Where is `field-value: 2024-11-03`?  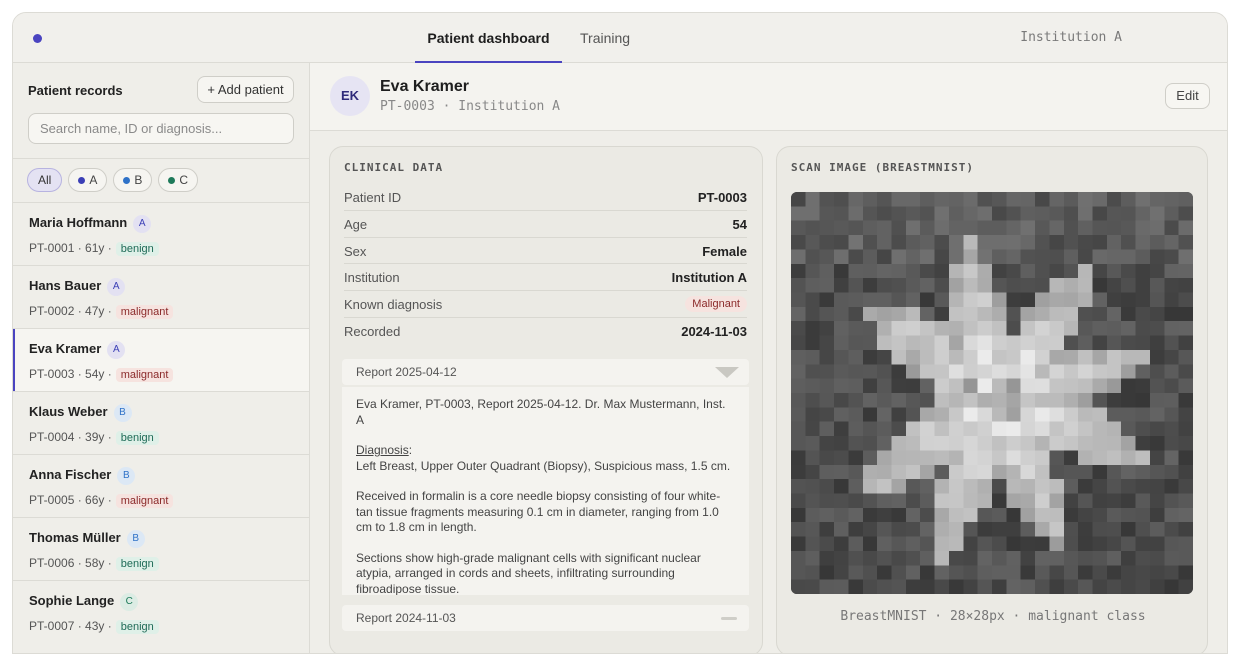
field-value: 2024-11-03 is located at coordinates (714, 331).